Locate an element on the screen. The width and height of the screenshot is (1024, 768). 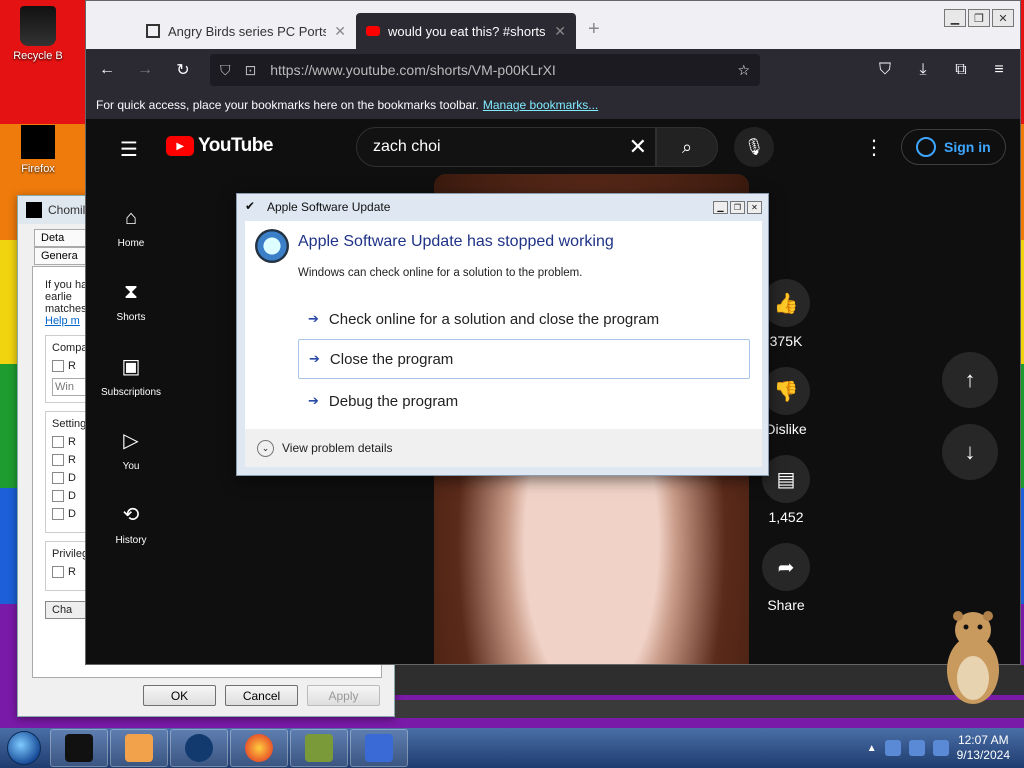
system-tray: ▲ 12:07 AM 9/13/2024 is located at coordinates (945, 748).